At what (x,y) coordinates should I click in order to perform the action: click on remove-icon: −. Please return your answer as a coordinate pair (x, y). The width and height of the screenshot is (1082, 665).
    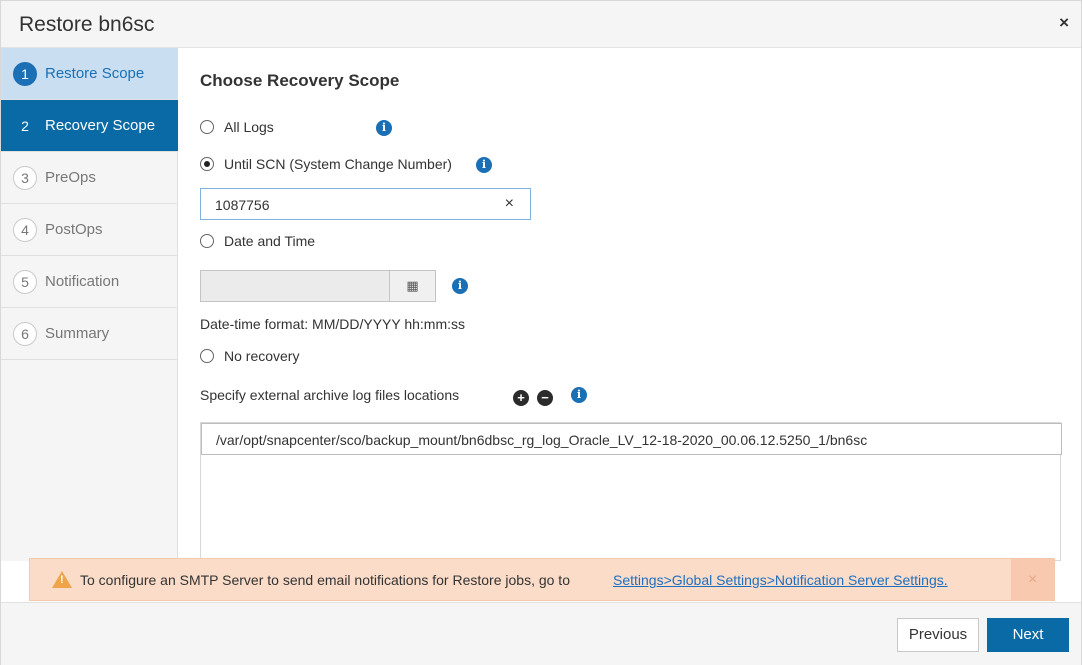
    Looking at the image, I should click on (545, 398).